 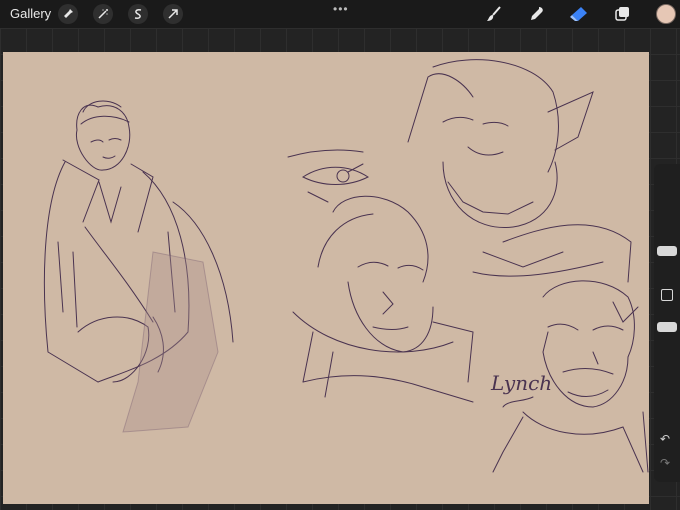 I want to click on sketch-horned-head, so click(x=519, y=171).